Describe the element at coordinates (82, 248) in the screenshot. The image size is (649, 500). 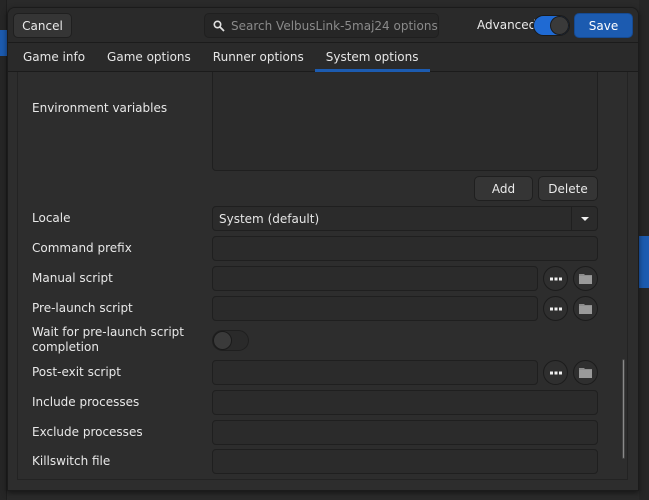
I see `command-prefix-label: Command prefix` at that location.